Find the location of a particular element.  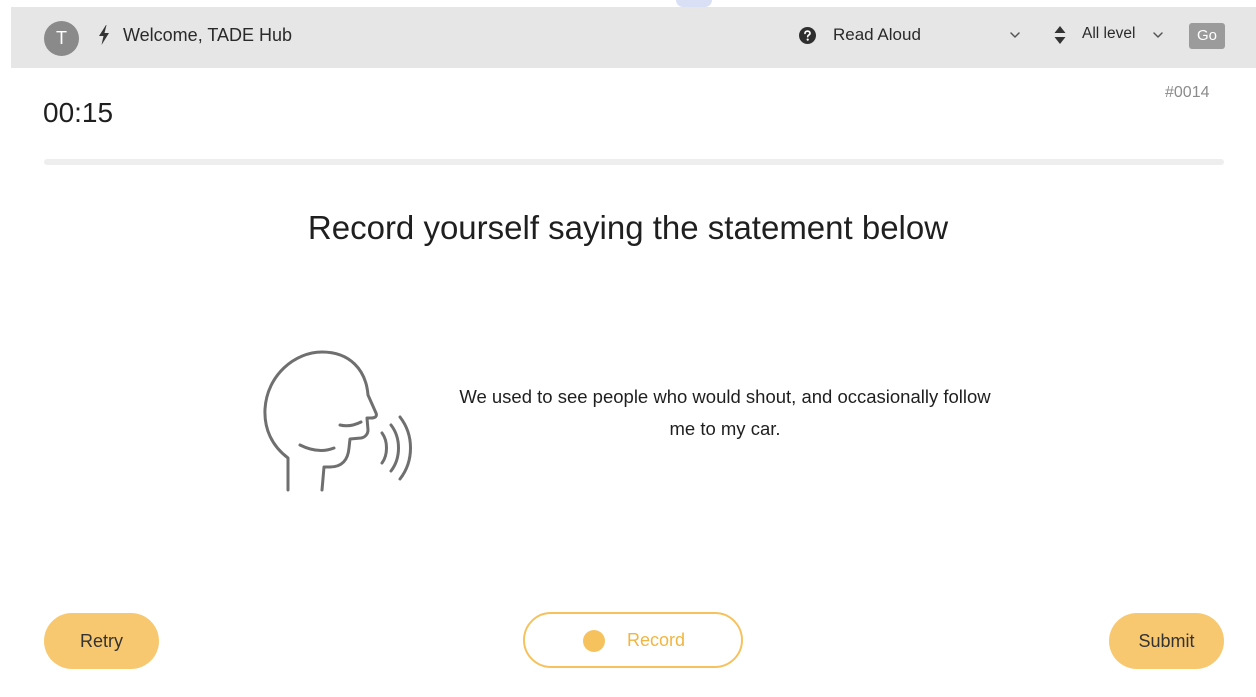

sort-updown-icon is located at coordinates (1060, 35).